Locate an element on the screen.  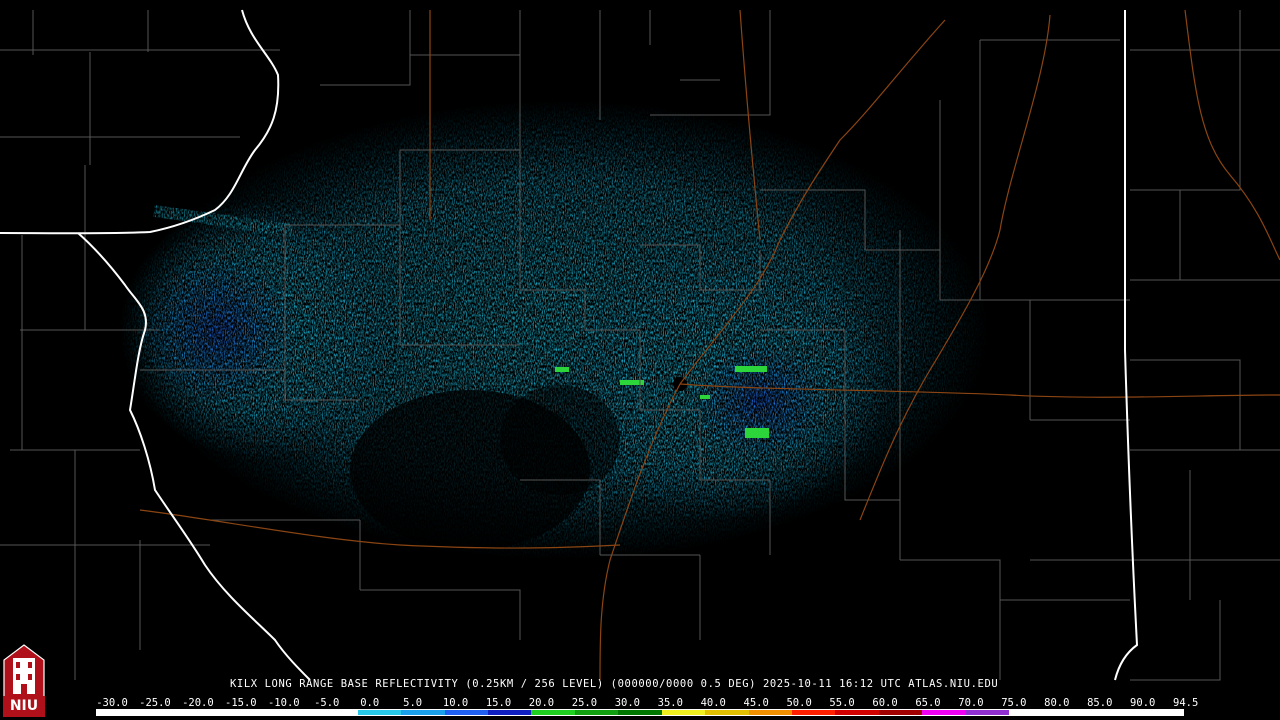
reflectivity-colorbar is located at coordinates (640, 712).